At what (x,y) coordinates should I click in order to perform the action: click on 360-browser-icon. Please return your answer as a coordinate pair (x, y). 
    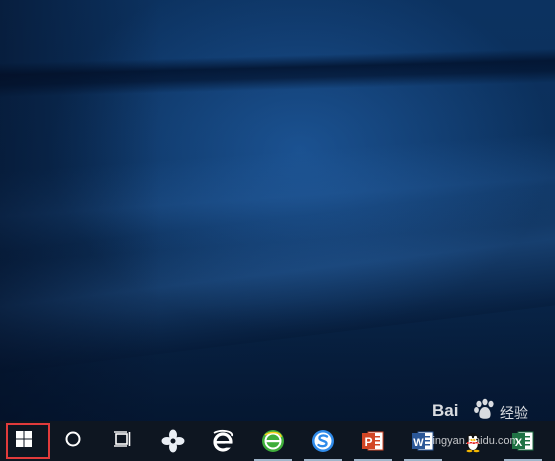
    Looking at the image, I should click on (273, 441).